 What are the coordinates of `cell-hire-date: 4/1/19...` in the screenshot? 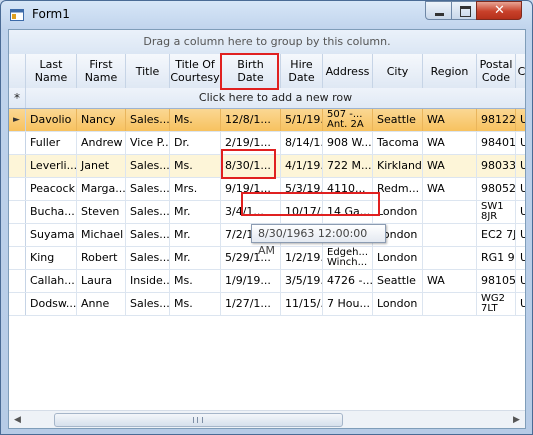 It's located at (302, 166).